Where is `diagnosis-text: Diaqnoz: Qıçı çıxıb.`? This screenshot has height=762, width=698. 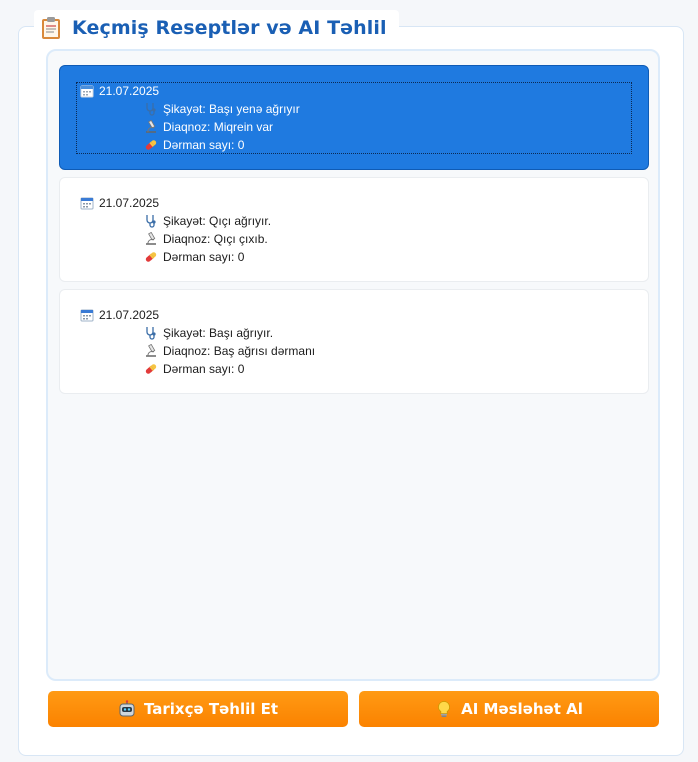
diagnosis-text: Diaqnoz: Qıçı çıxıb. is located at coordinates (215, 239).